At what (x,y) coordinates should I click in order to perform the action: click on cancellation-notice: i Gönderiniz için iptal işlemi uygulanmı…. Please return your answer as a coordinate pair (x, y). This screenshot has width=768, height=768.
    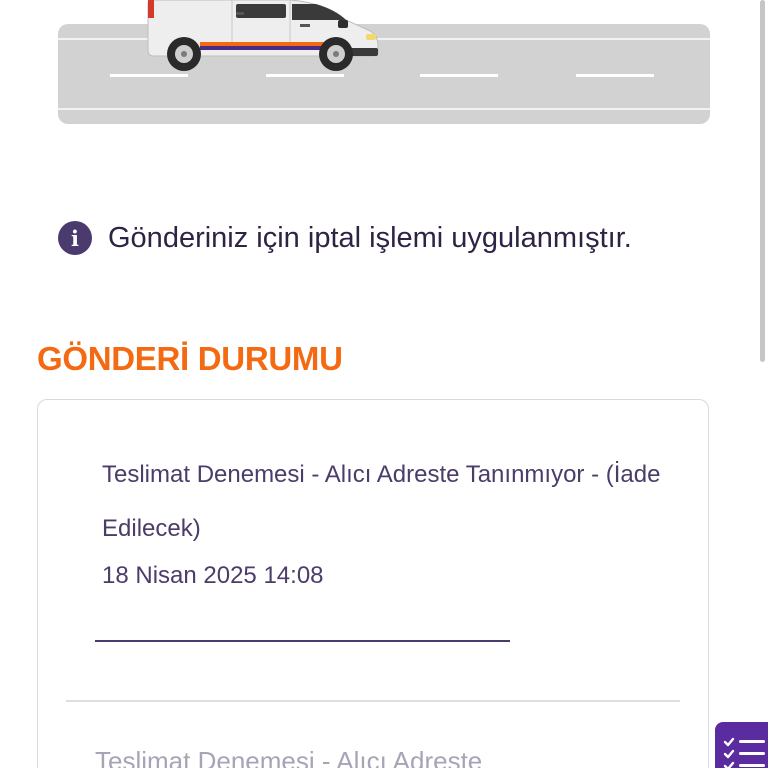
    Looking at the image, I should click on (345, 238).